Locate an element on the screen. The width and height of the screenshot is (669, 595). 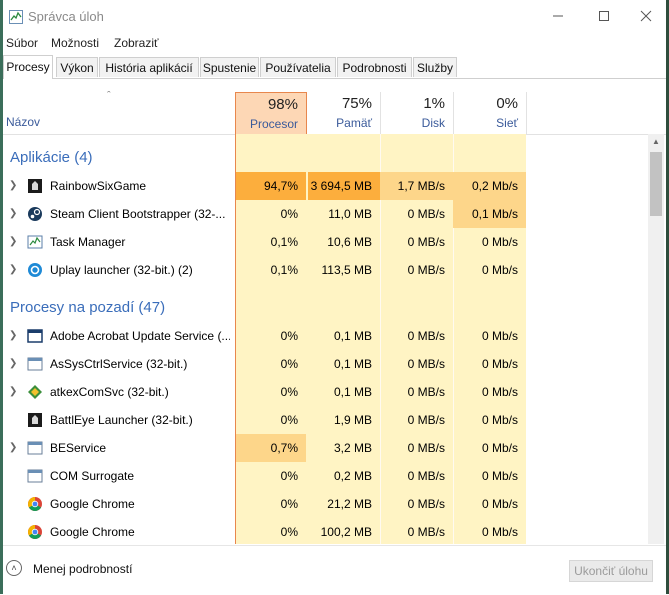
network-cell: 0,1 Mb/s is located at coordinates (489, 214).